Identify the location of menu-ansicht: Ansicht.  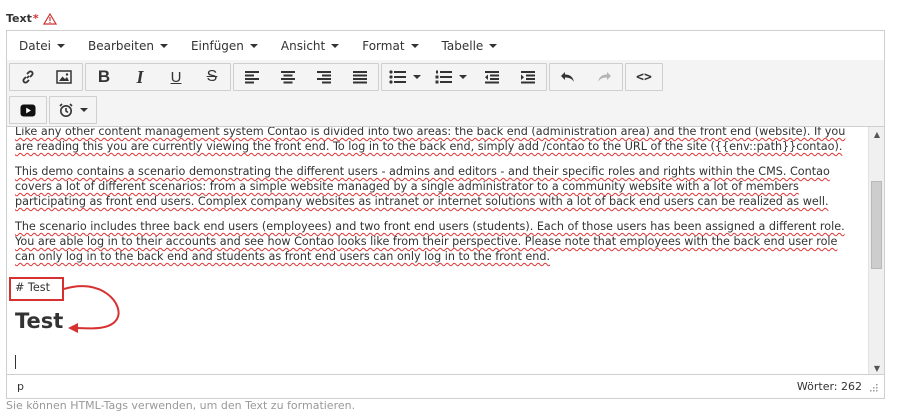
(310, 45).